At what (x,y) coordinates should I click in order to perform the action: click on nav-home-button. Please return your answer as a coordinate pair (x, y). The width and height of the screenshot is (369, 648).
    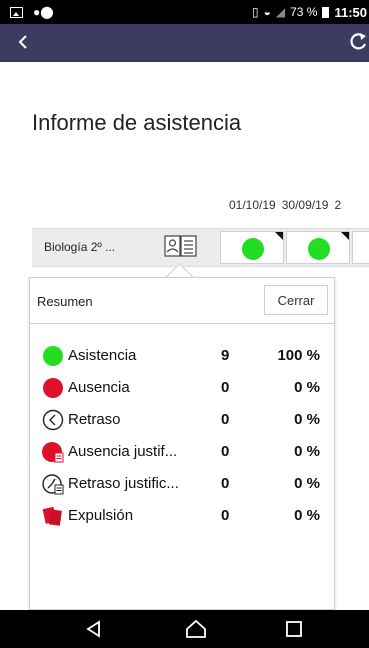
    Looking at the image, I should click on (196, 629).